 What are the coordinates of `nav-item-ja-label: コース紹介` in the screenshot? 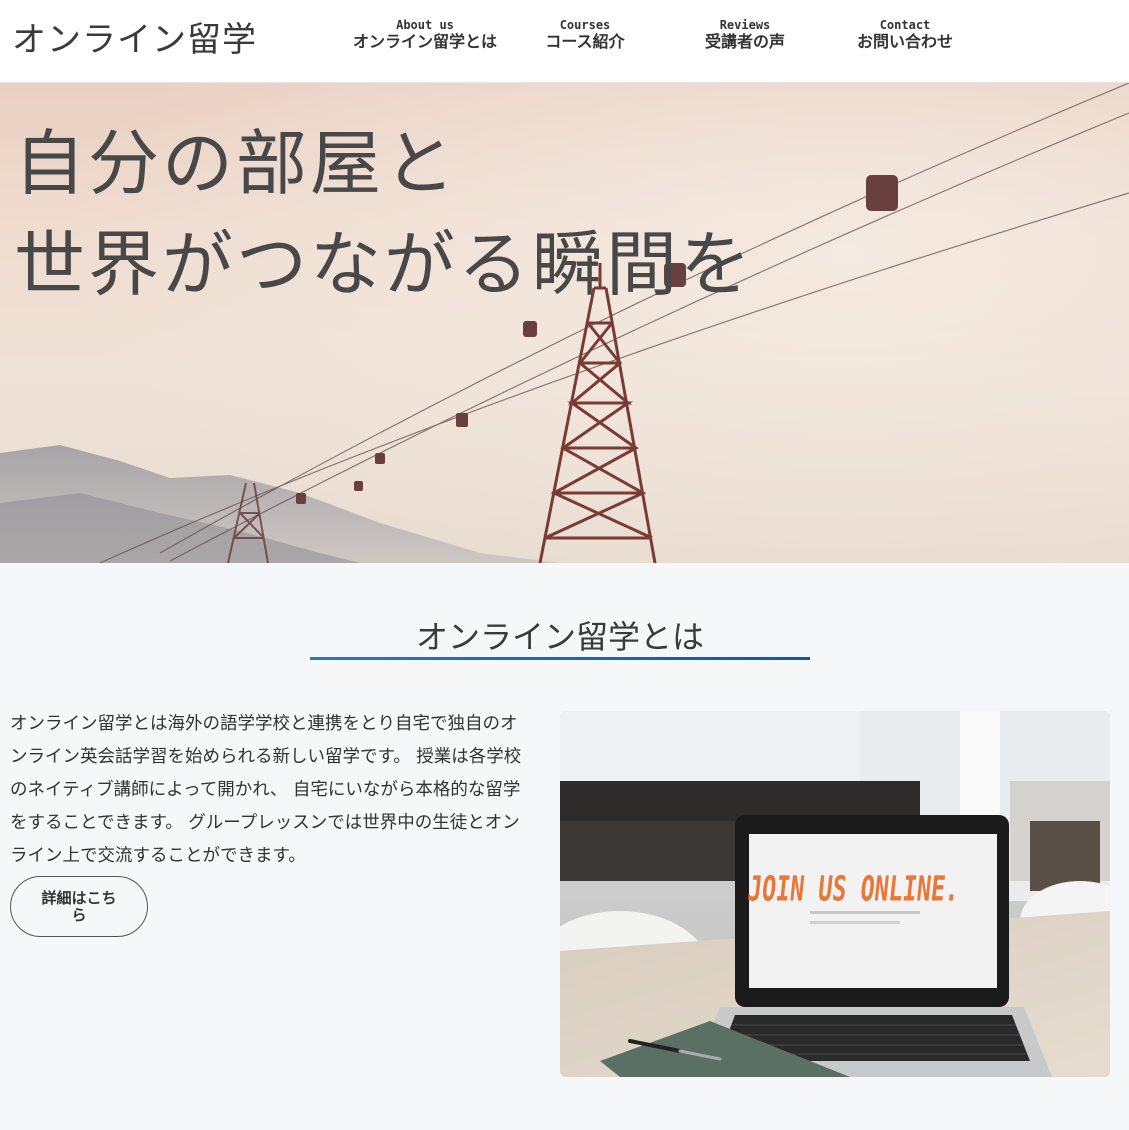 It's located at (585, 41).